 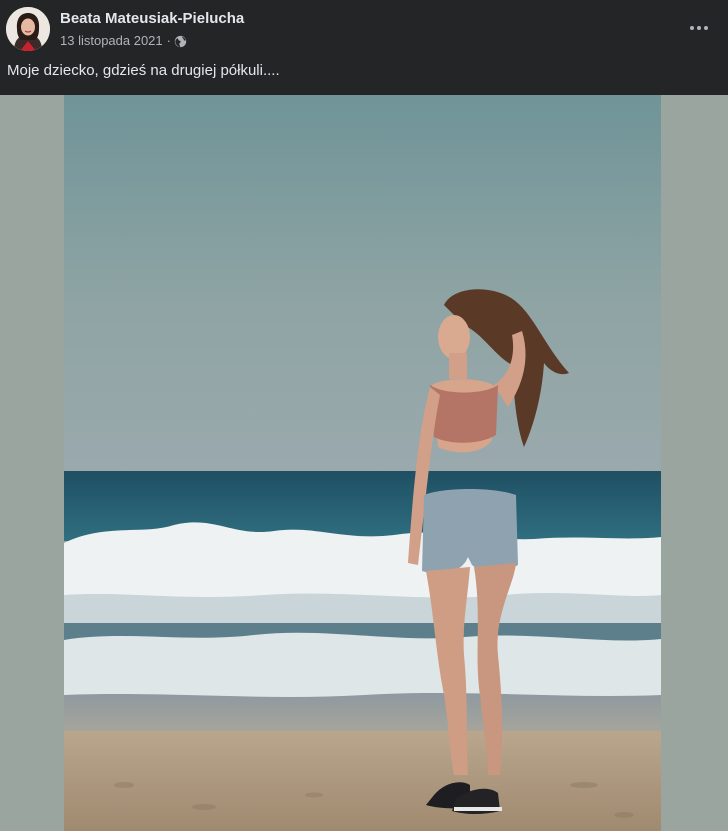 I want to click on post-meta: 13 listopada 2021 ·, so click(x=123, y=40).